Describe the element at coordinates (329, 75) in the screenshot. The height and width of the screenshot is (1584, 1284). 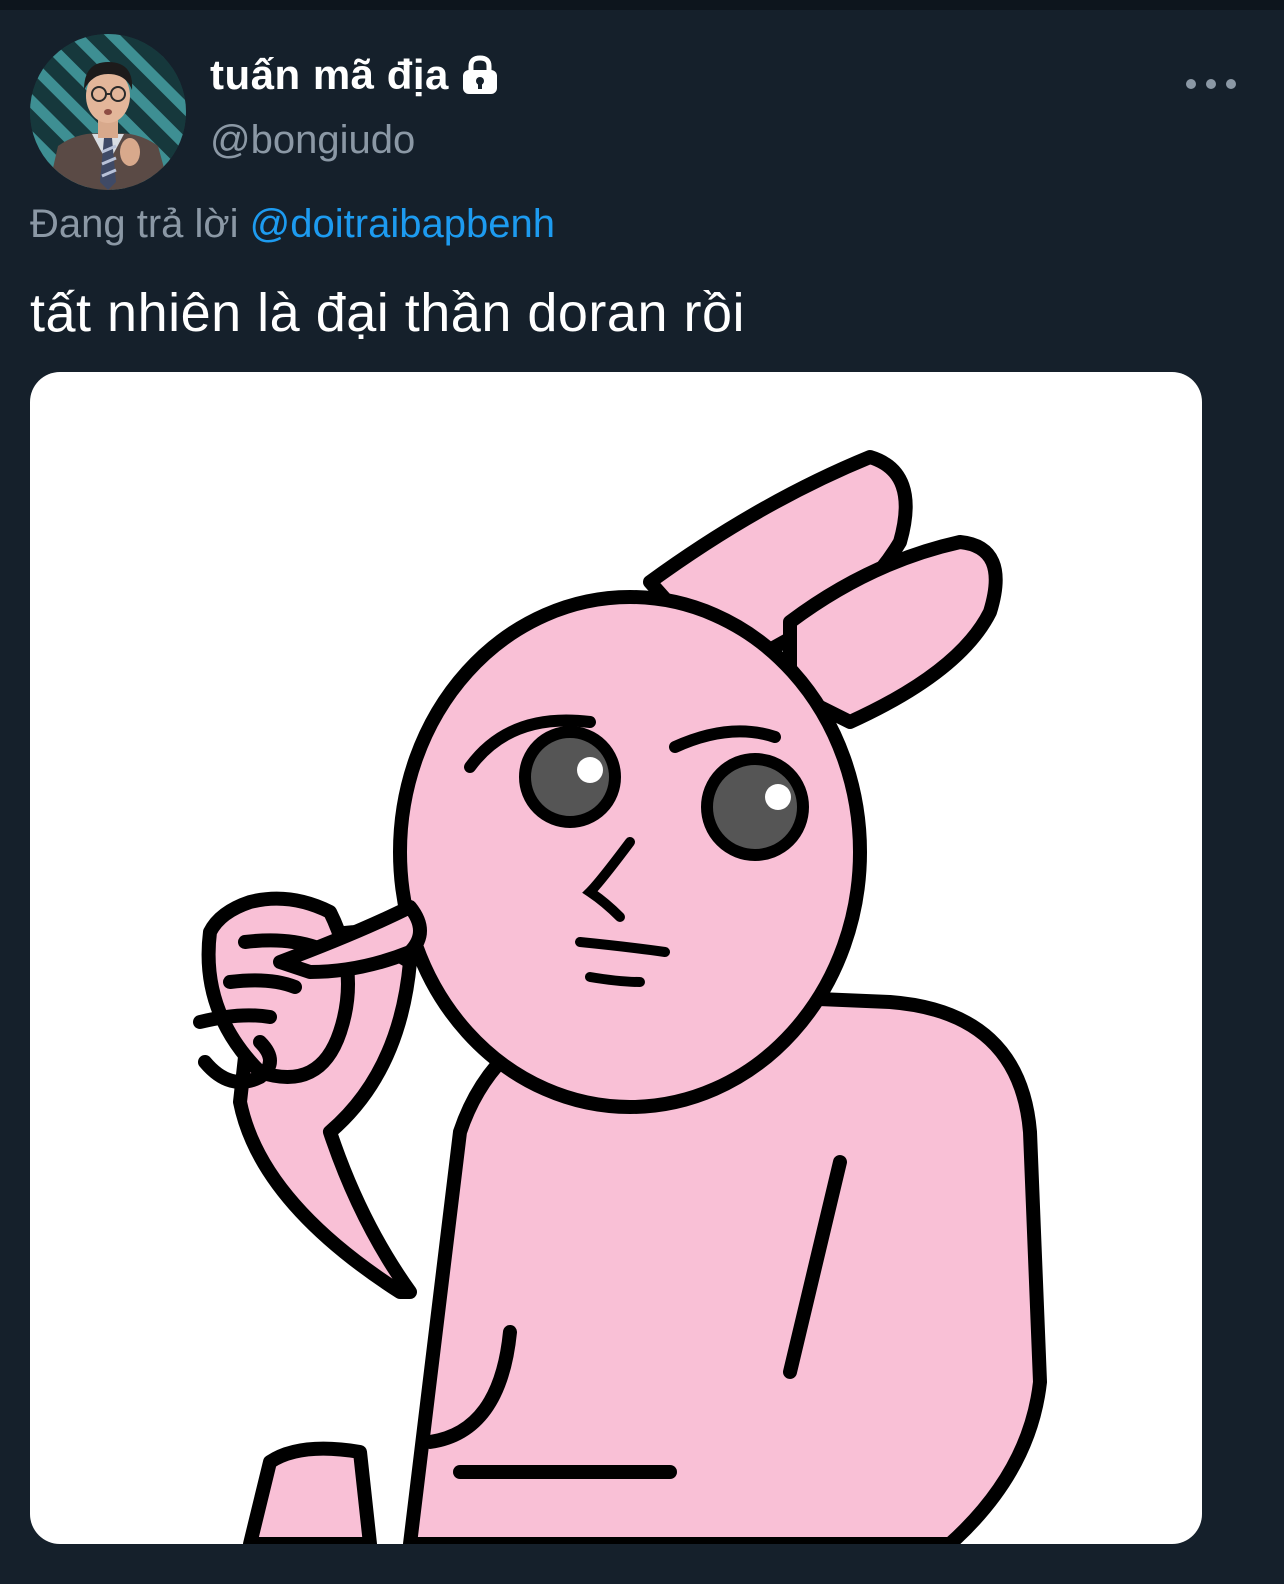
I see `display-name: tuấn mã địa` at that location.